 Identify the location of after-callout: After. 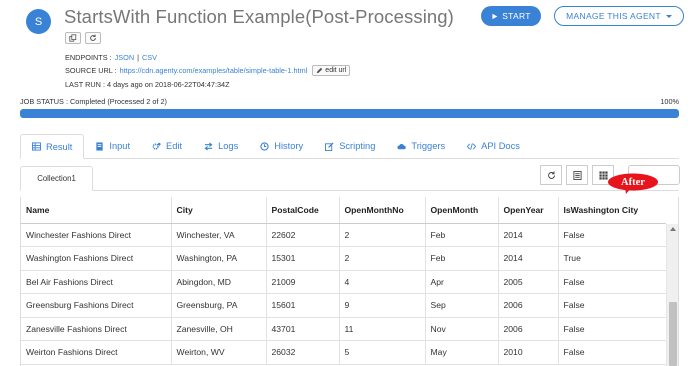
(633, 183).